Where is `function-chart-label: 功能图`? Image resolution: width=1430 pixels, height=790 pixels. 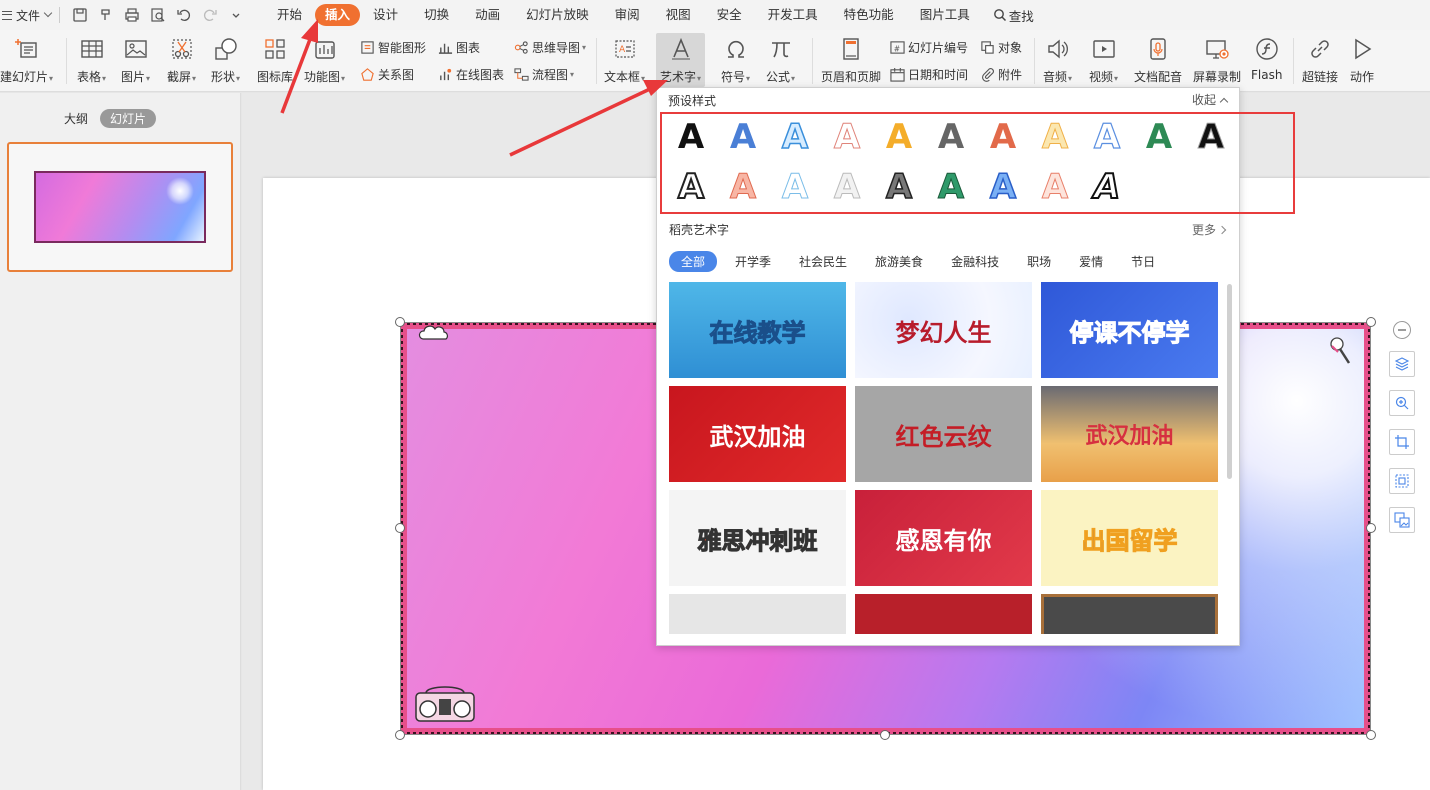
function-chart-label: 功能图 is located at coordinates (322, 77).